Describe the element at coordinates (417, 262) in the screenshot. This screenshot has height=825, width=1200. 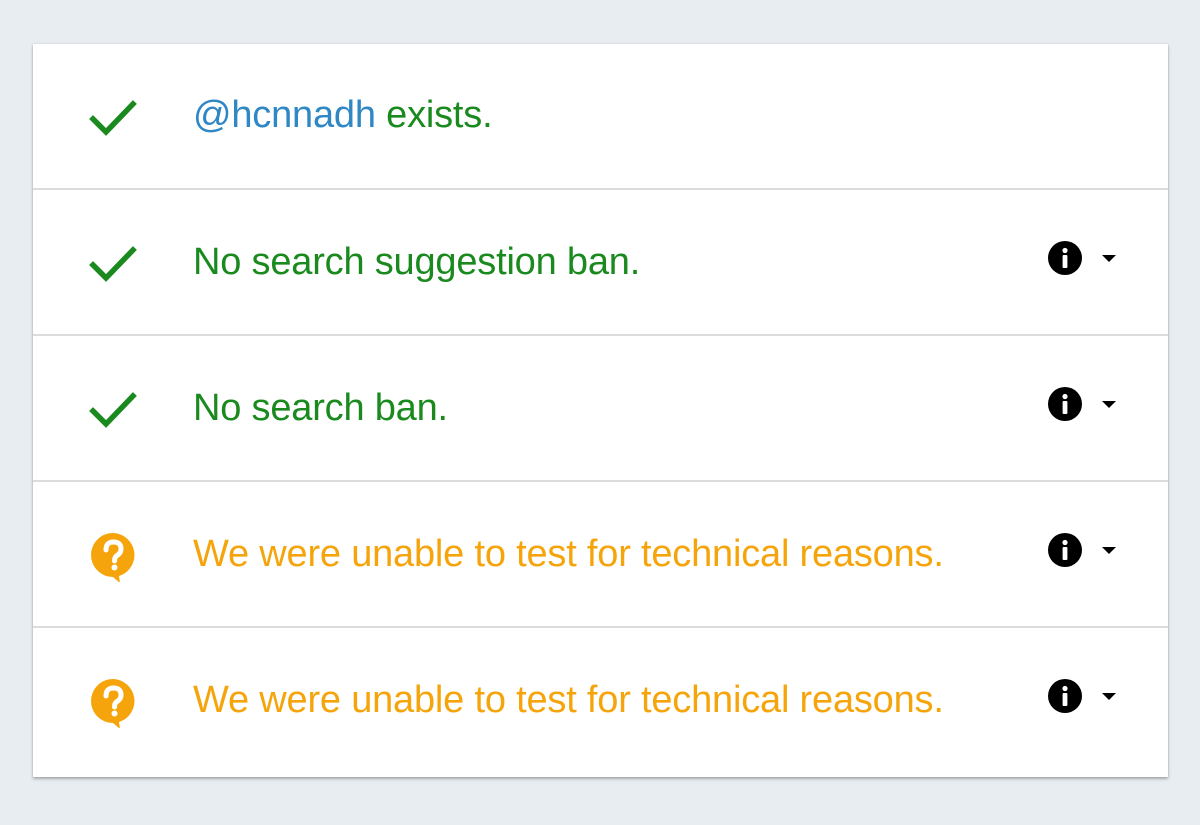
I see `result-message: No search suggestion ban.` at that location.